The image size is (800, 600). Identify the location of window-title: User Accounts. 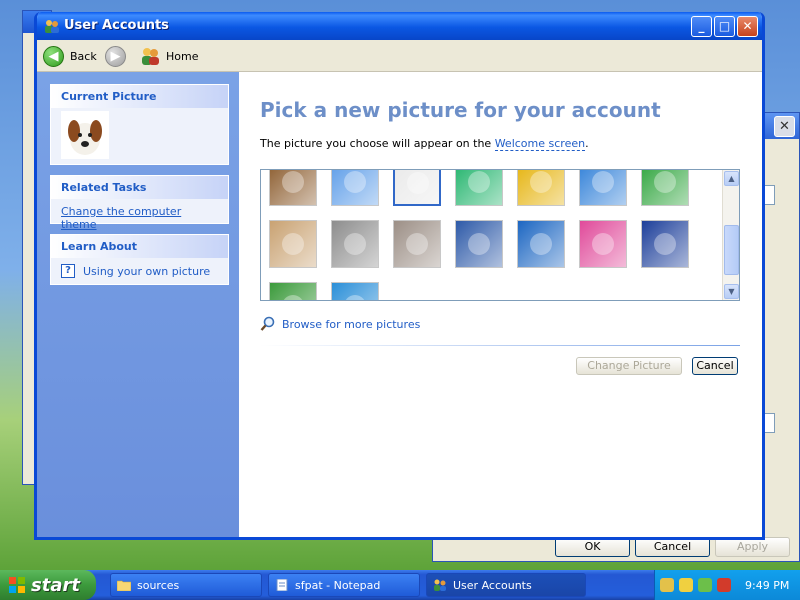
(116, 25).